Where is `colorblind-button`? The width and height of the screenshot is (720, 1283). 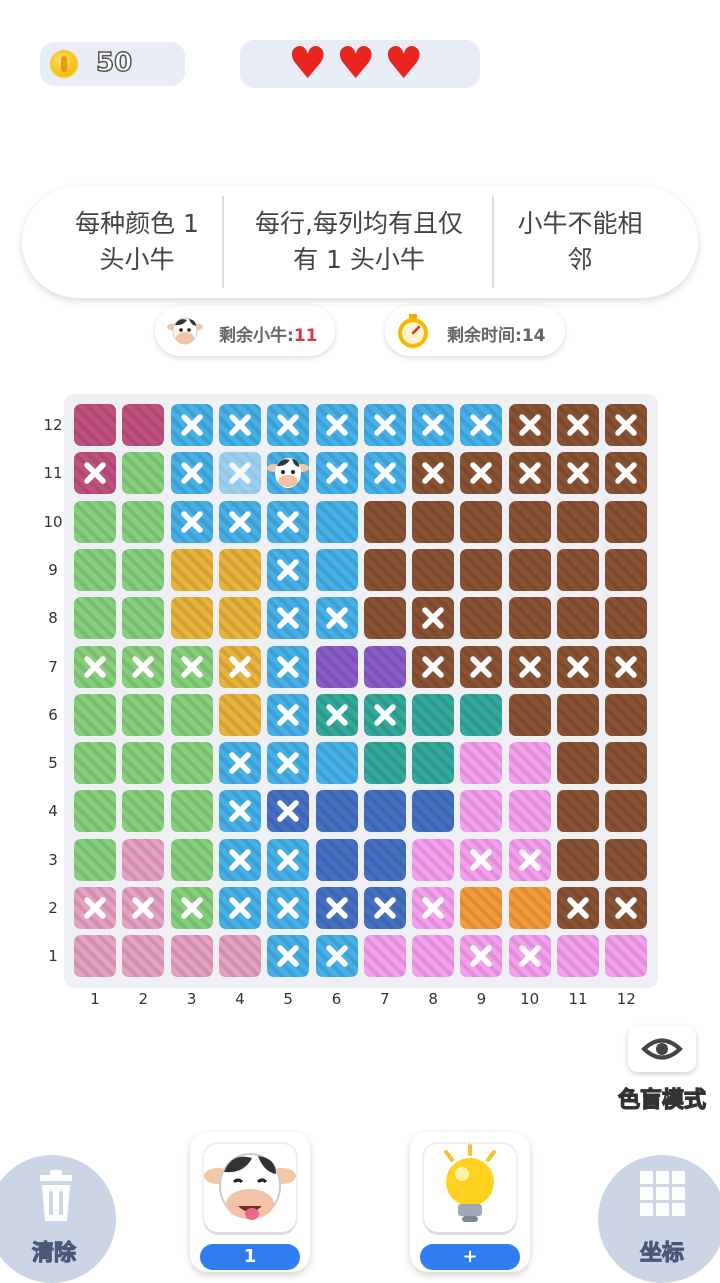
colorblind-button is located at coordinates (662, 1049).